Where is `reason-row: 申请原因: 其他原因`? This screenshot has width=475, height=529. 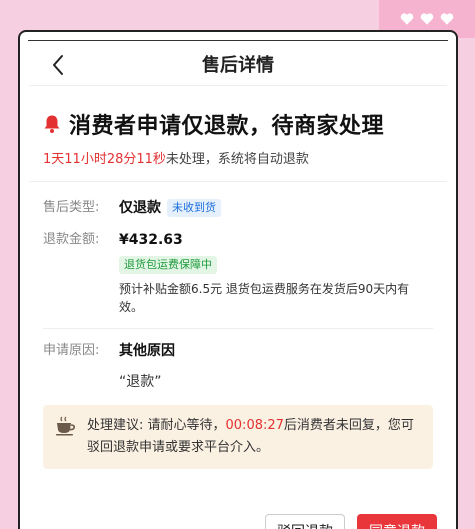 reason-row: 申请原因: 其他原因 is located at coordinates (238, 351).